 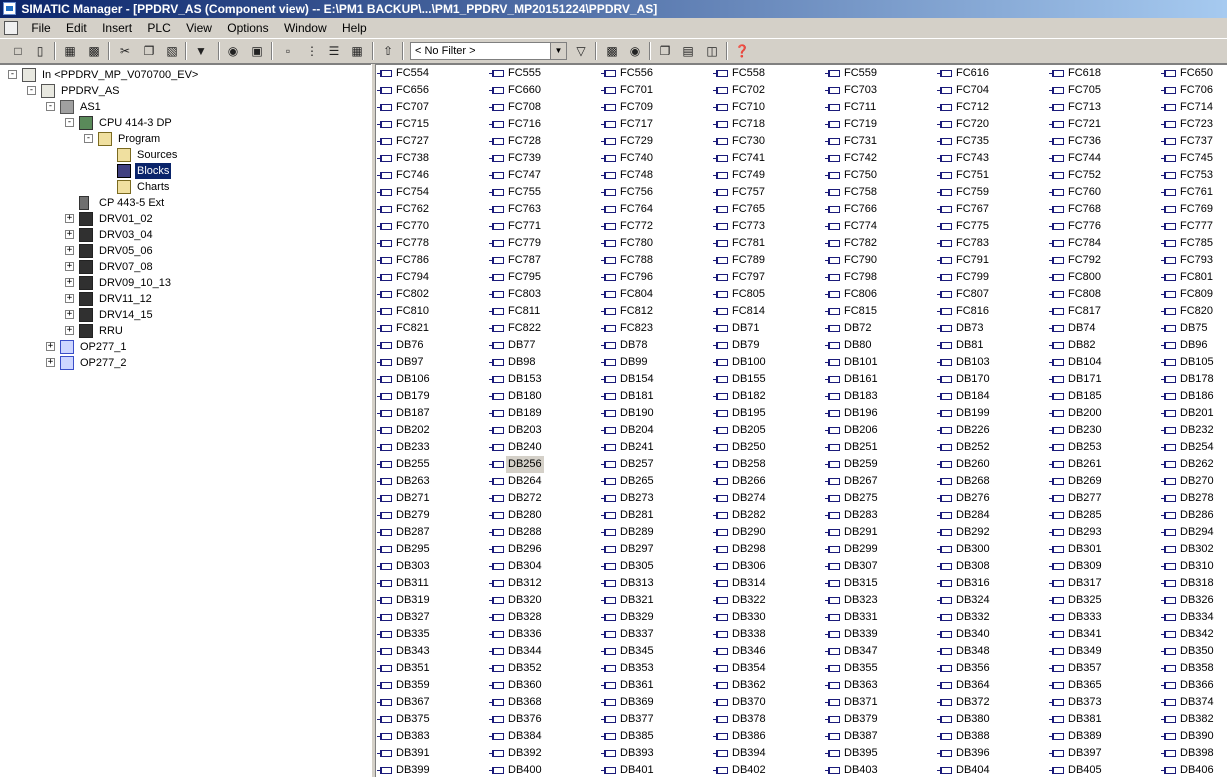 What do you see at coordinates (881, 600) in the screenshot?
I see `block-item: DB323` at bounding box center [881, 600].